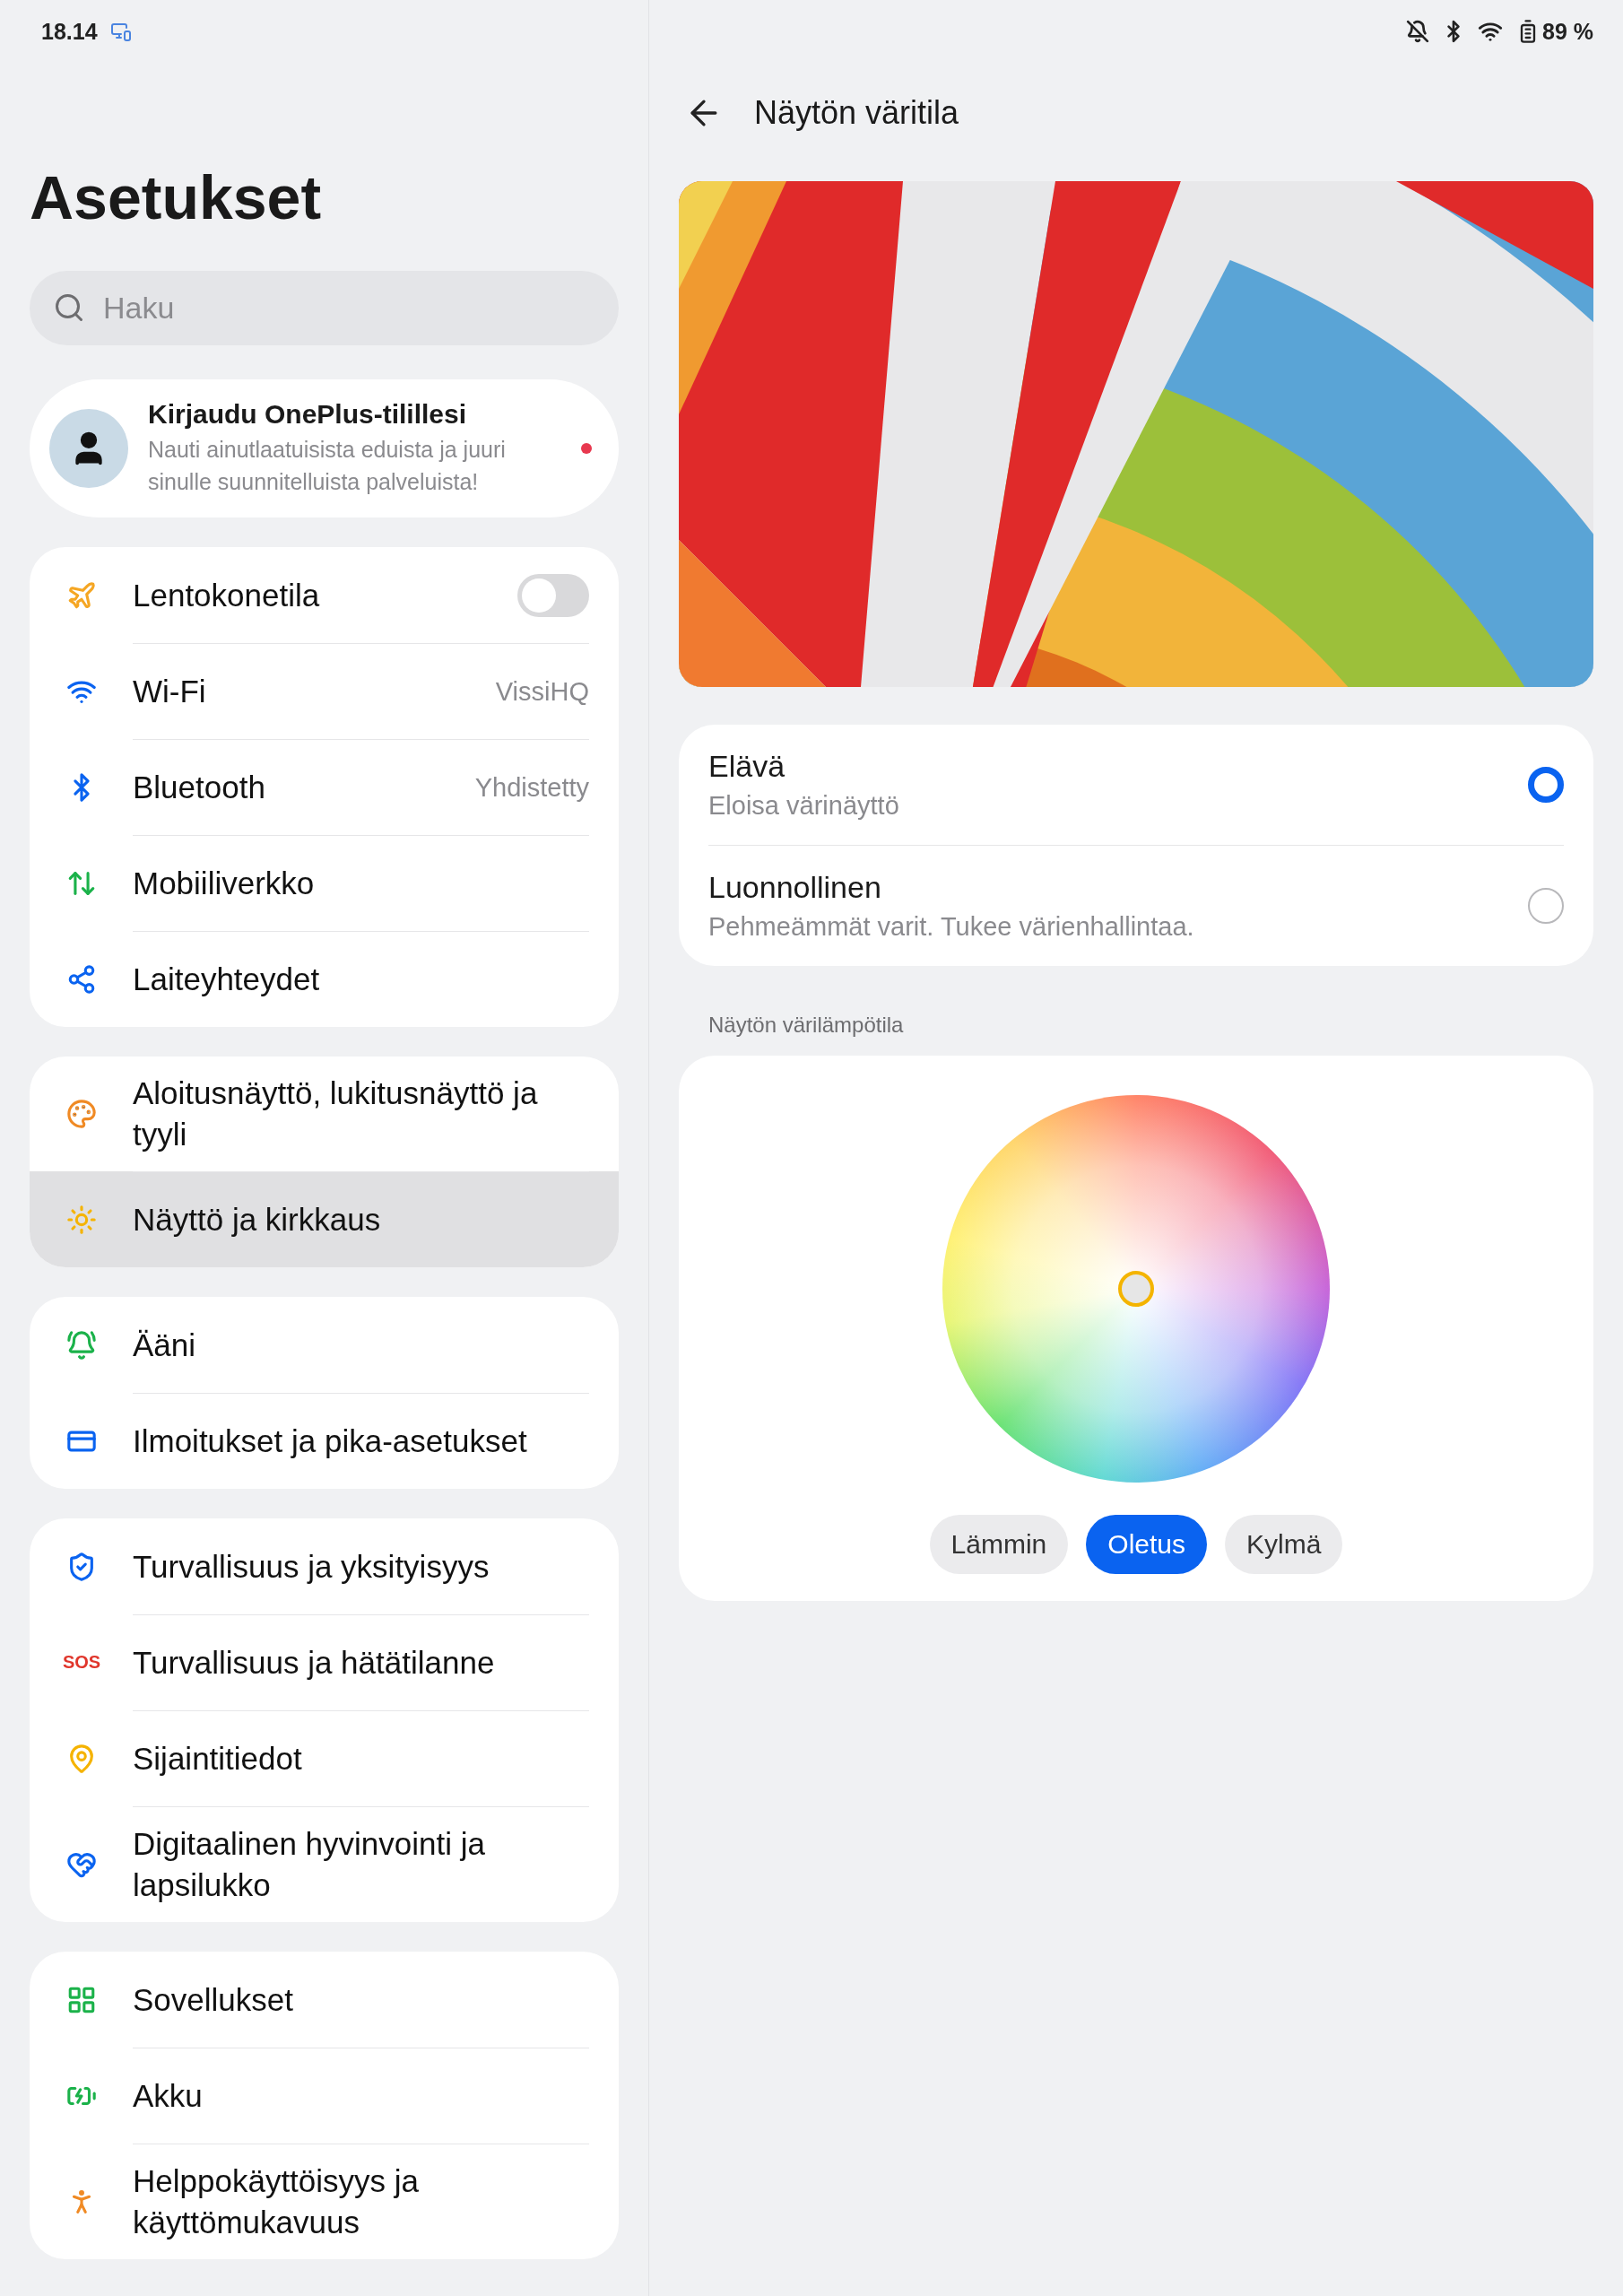 The image size is (1623, 2296). I want to click on battery-level: 89 %, so click(1567, 31).